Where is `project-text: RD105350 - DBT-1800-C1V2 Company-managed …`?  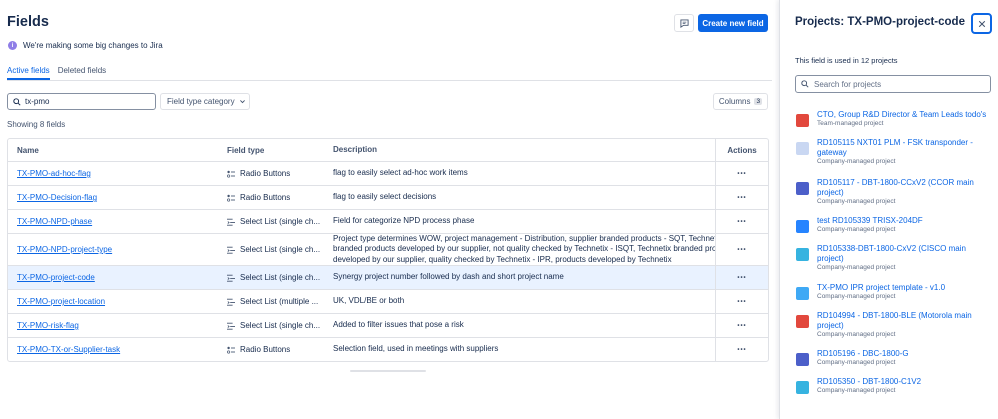 project-text: RD105350 - DBT-1800-C1V2 Company-managed … is located at coordinates (869, 391).